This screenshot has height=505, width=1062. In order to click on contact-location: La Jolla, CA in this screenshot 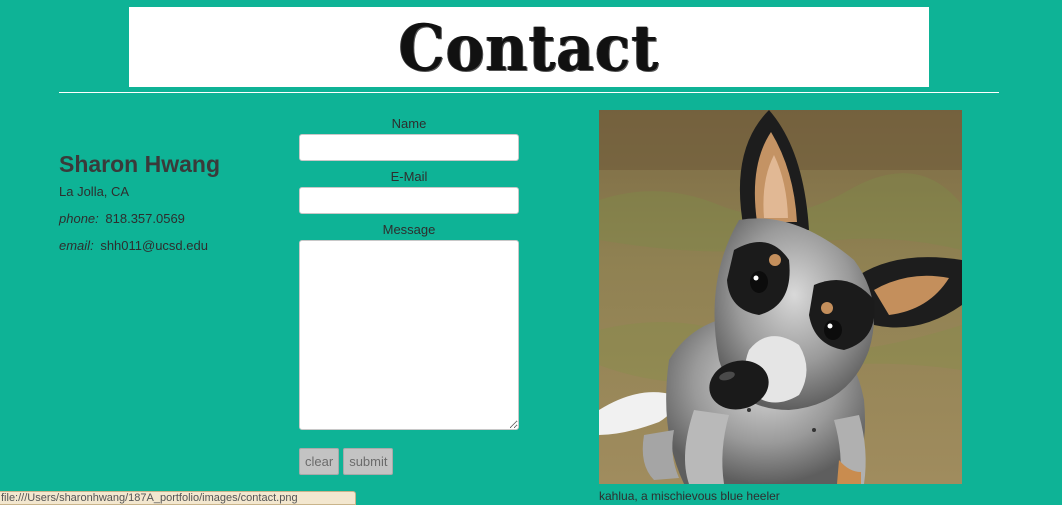, I will do `click(94, 191)`.